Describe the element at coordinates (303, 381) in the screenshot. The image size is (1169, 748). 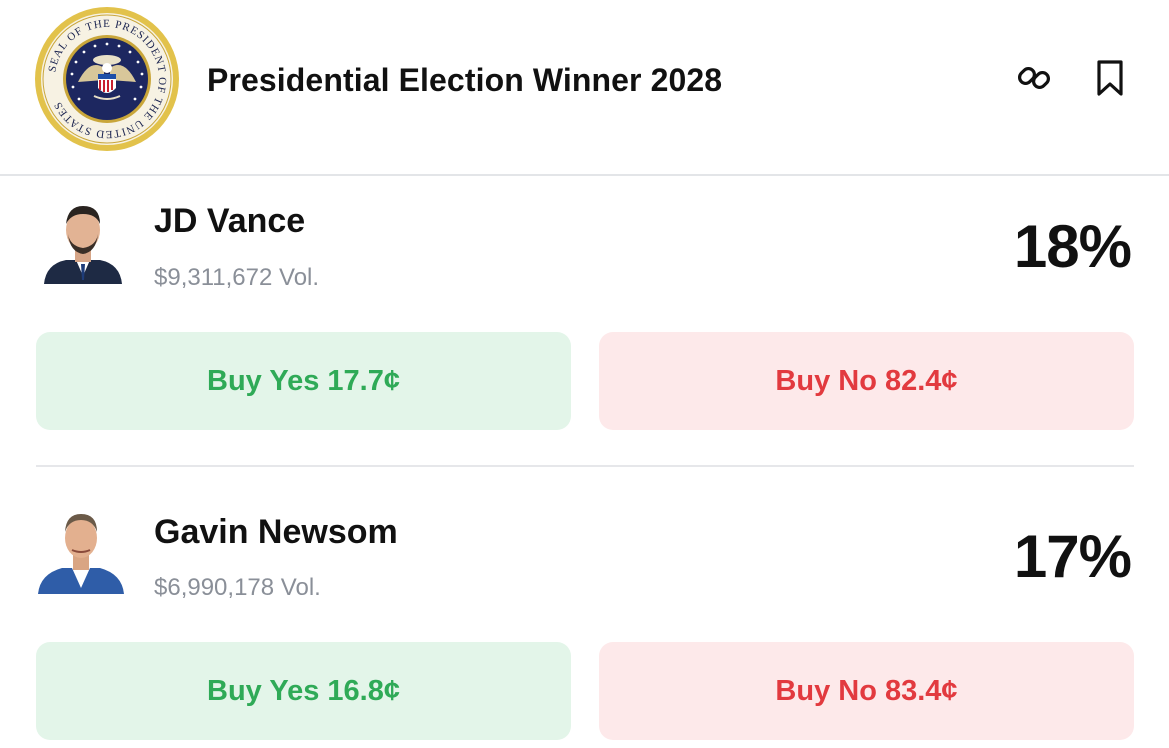
I see `buy-yes-button: Buy Yes 17.7¢` at that location.